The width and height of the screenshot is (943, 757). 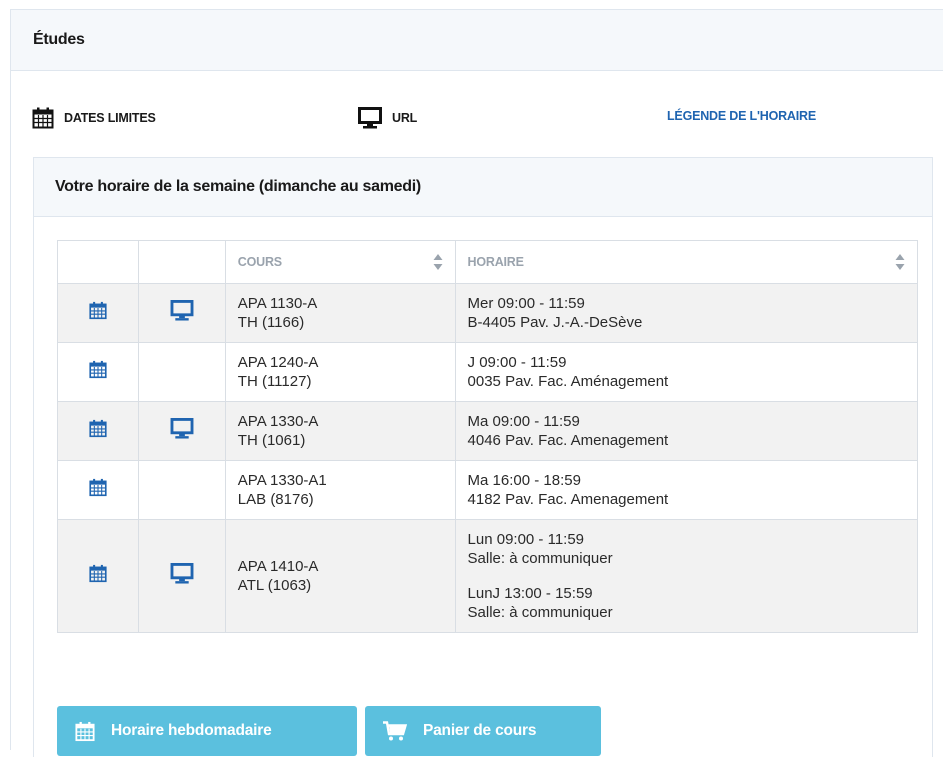 What do you see at coordinates (110, 118) in the screenshot?
I see `dates-limites-label: DATES LIMITES` at bounding box center [110, 118].